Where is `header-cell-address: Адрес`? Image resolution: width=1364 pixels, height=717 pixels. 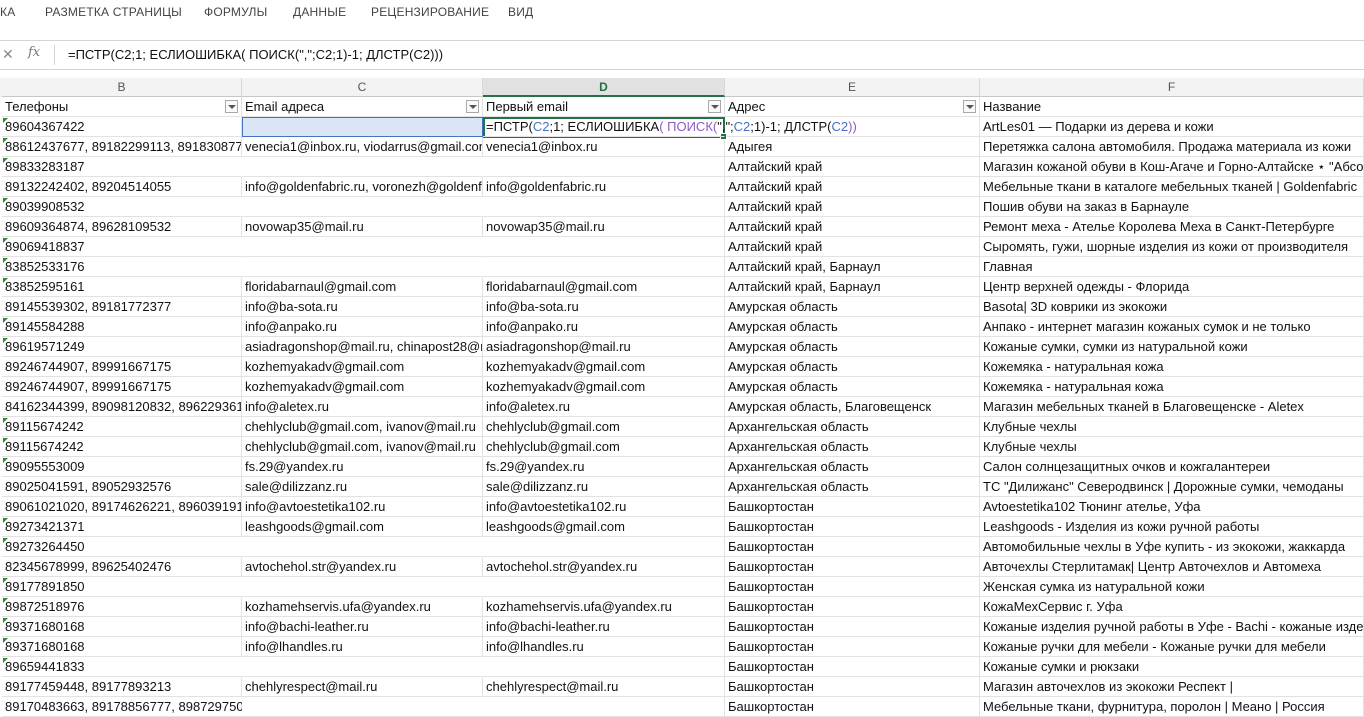 header-cell-address: Адрес is located at coordinates (852, 107).